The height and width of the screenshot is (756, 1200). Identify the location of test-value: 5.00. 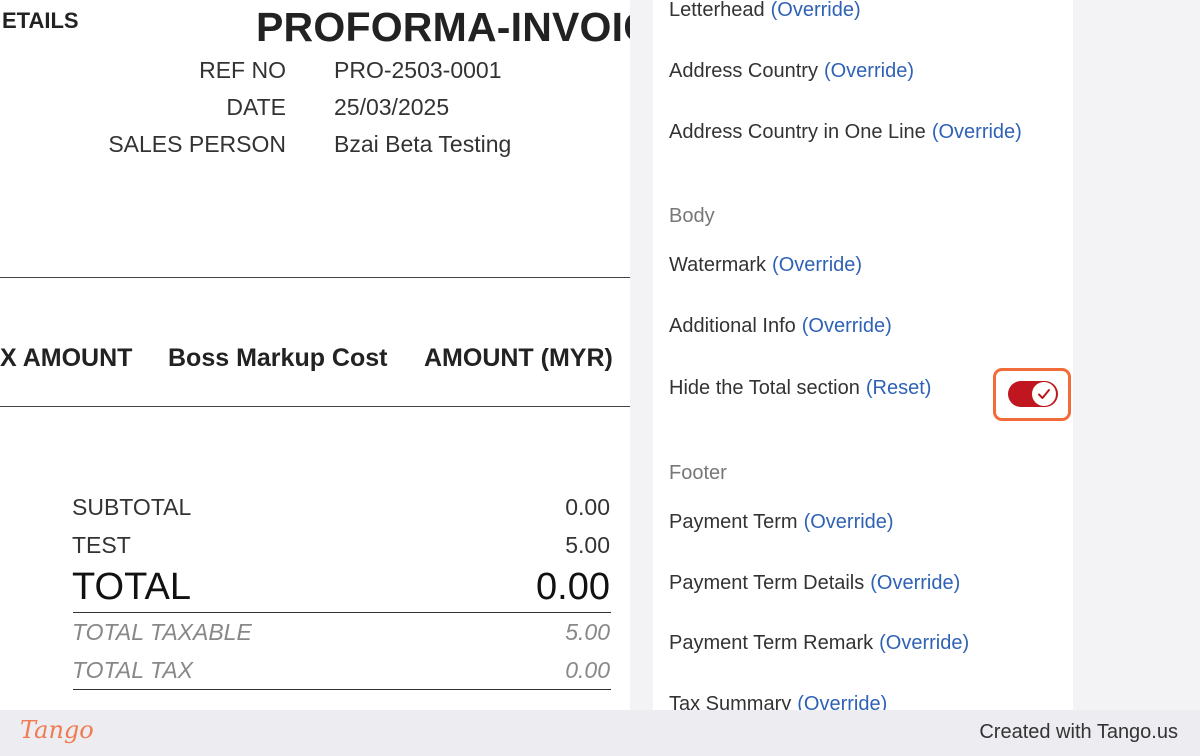
(587, 545).